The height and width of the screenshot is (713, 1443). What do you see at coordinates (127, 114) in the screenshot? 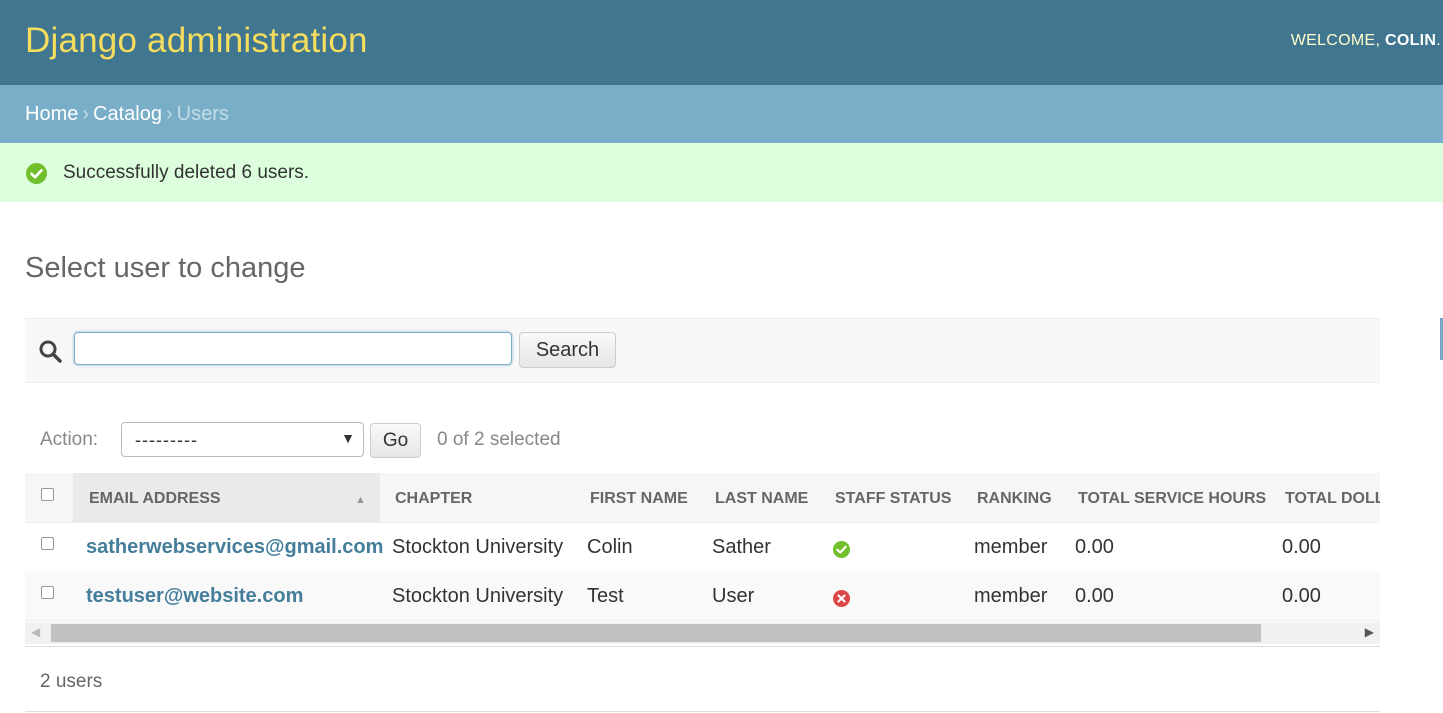
I see `breadcrumb-catalog: Catalog` at bounding box center [127, 114].